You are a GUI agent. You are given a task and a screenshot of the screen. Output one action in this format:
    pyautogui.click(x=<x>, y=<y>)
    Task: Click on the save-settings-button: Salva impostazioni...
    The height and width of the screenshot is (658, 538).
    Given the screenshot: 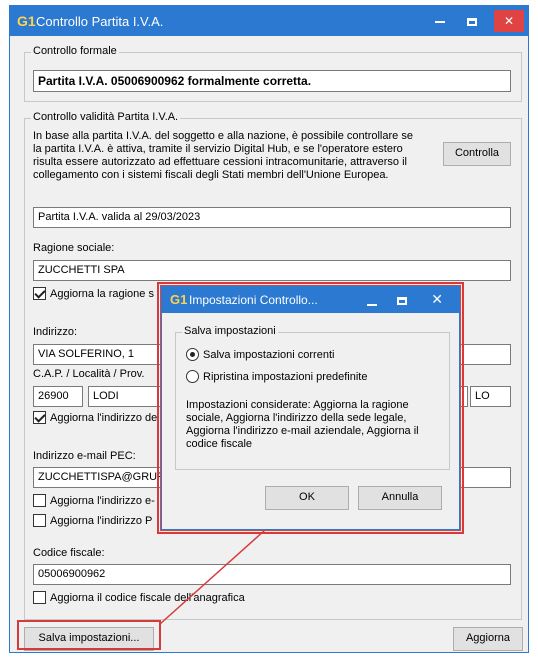 What is the action you would take?
    pyautogui.click(x=89, y=639)
    